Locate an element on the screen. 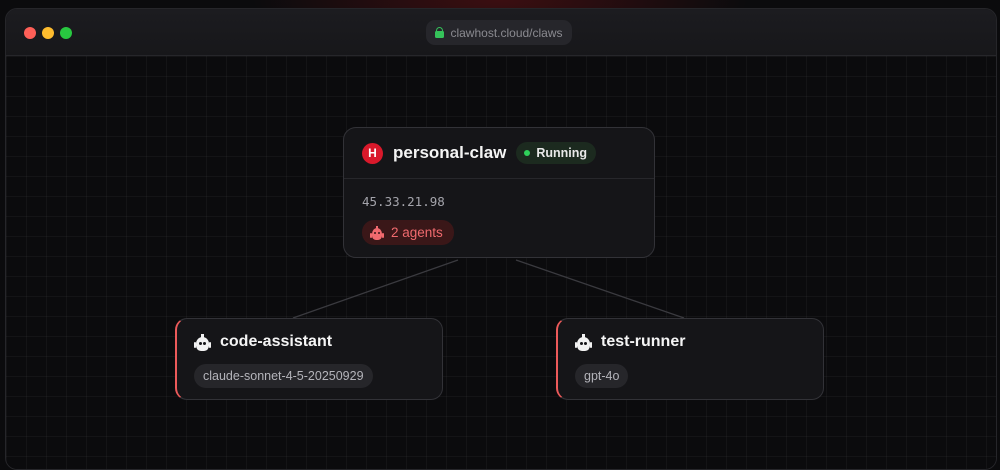 Image resolution: width=1000 pixels, height=470 pixels. agents-count-badge: 2 agents is located at coordinates (408, 232).